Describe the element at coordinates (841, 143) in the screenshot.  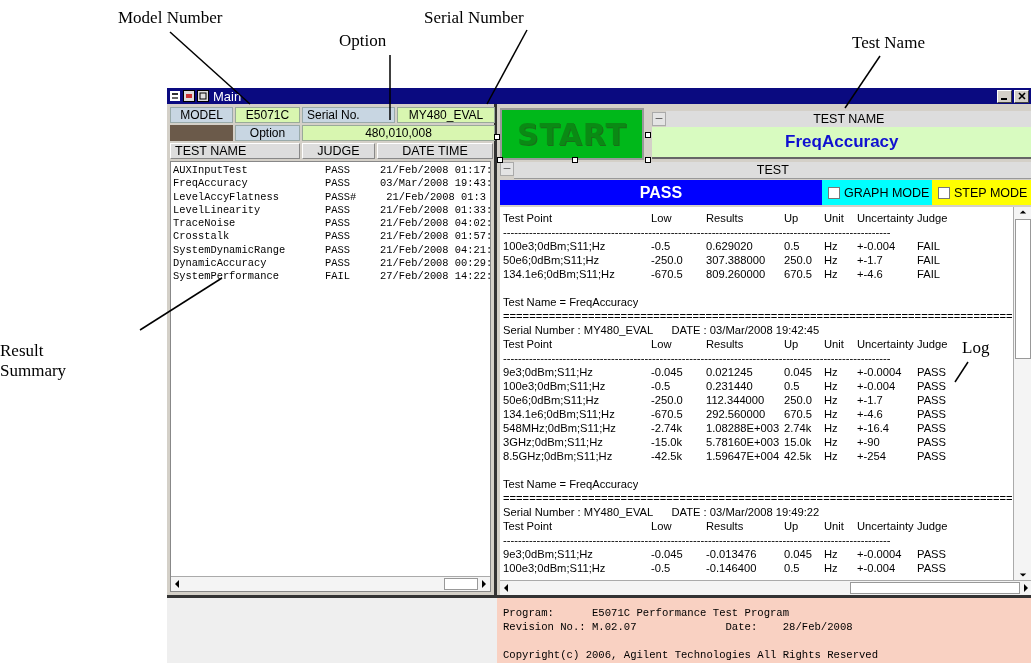
I see `test-name-value: FreqAccuracy` at that location.